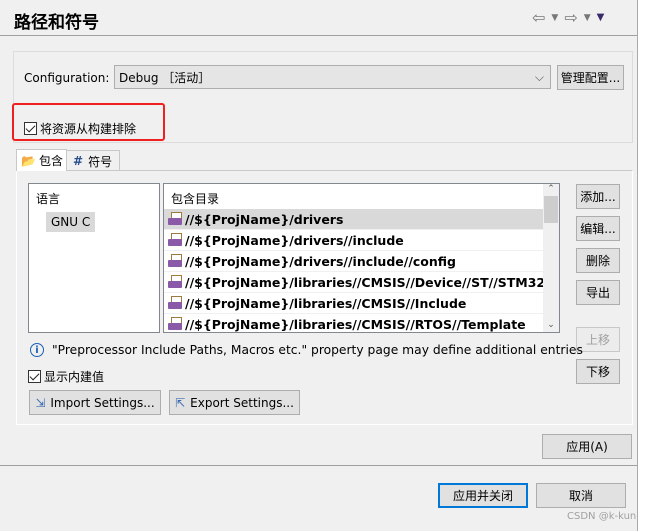 This screenshot has height=531, width=650. I want to click on scroll-down-icon: ⌄, so click(551, 325).